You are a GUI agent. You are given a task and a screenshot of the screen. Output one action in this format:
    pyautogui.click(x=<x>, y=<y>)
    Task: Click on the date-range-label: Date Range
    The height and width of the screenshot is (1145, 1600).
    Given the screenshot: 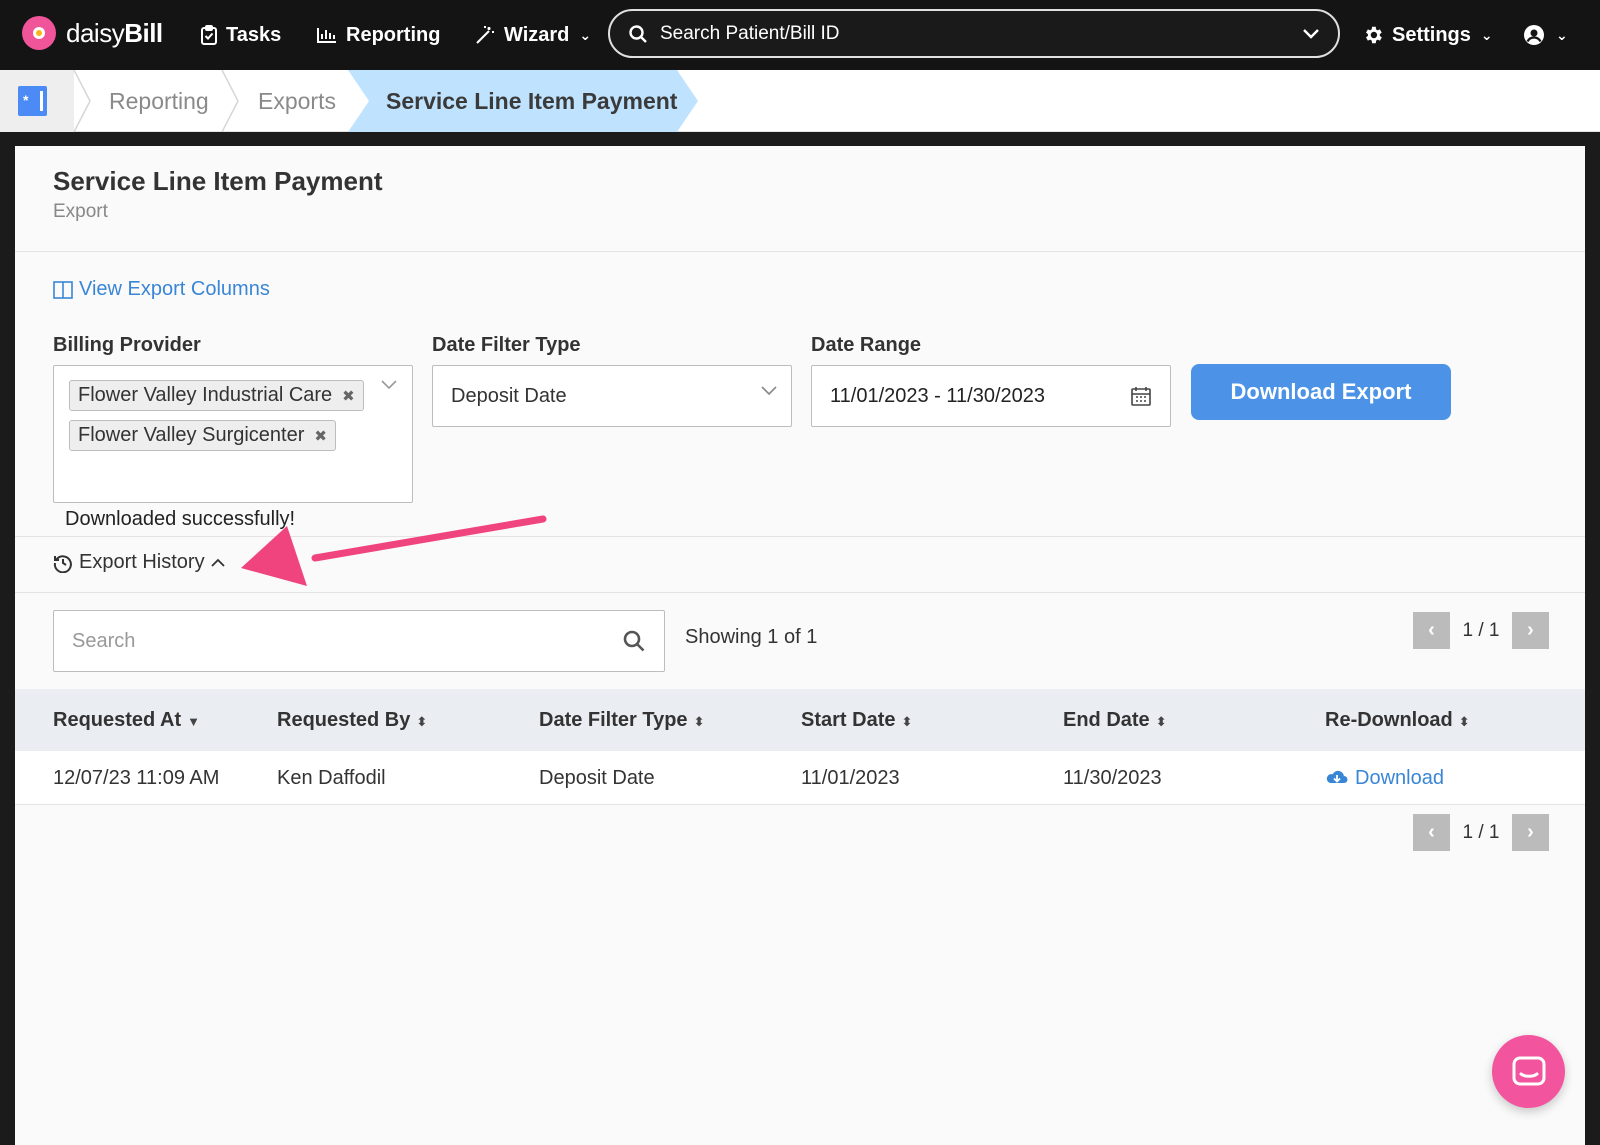 What is the action you would take?
    pyautogui.click(x=866, y=345)
    